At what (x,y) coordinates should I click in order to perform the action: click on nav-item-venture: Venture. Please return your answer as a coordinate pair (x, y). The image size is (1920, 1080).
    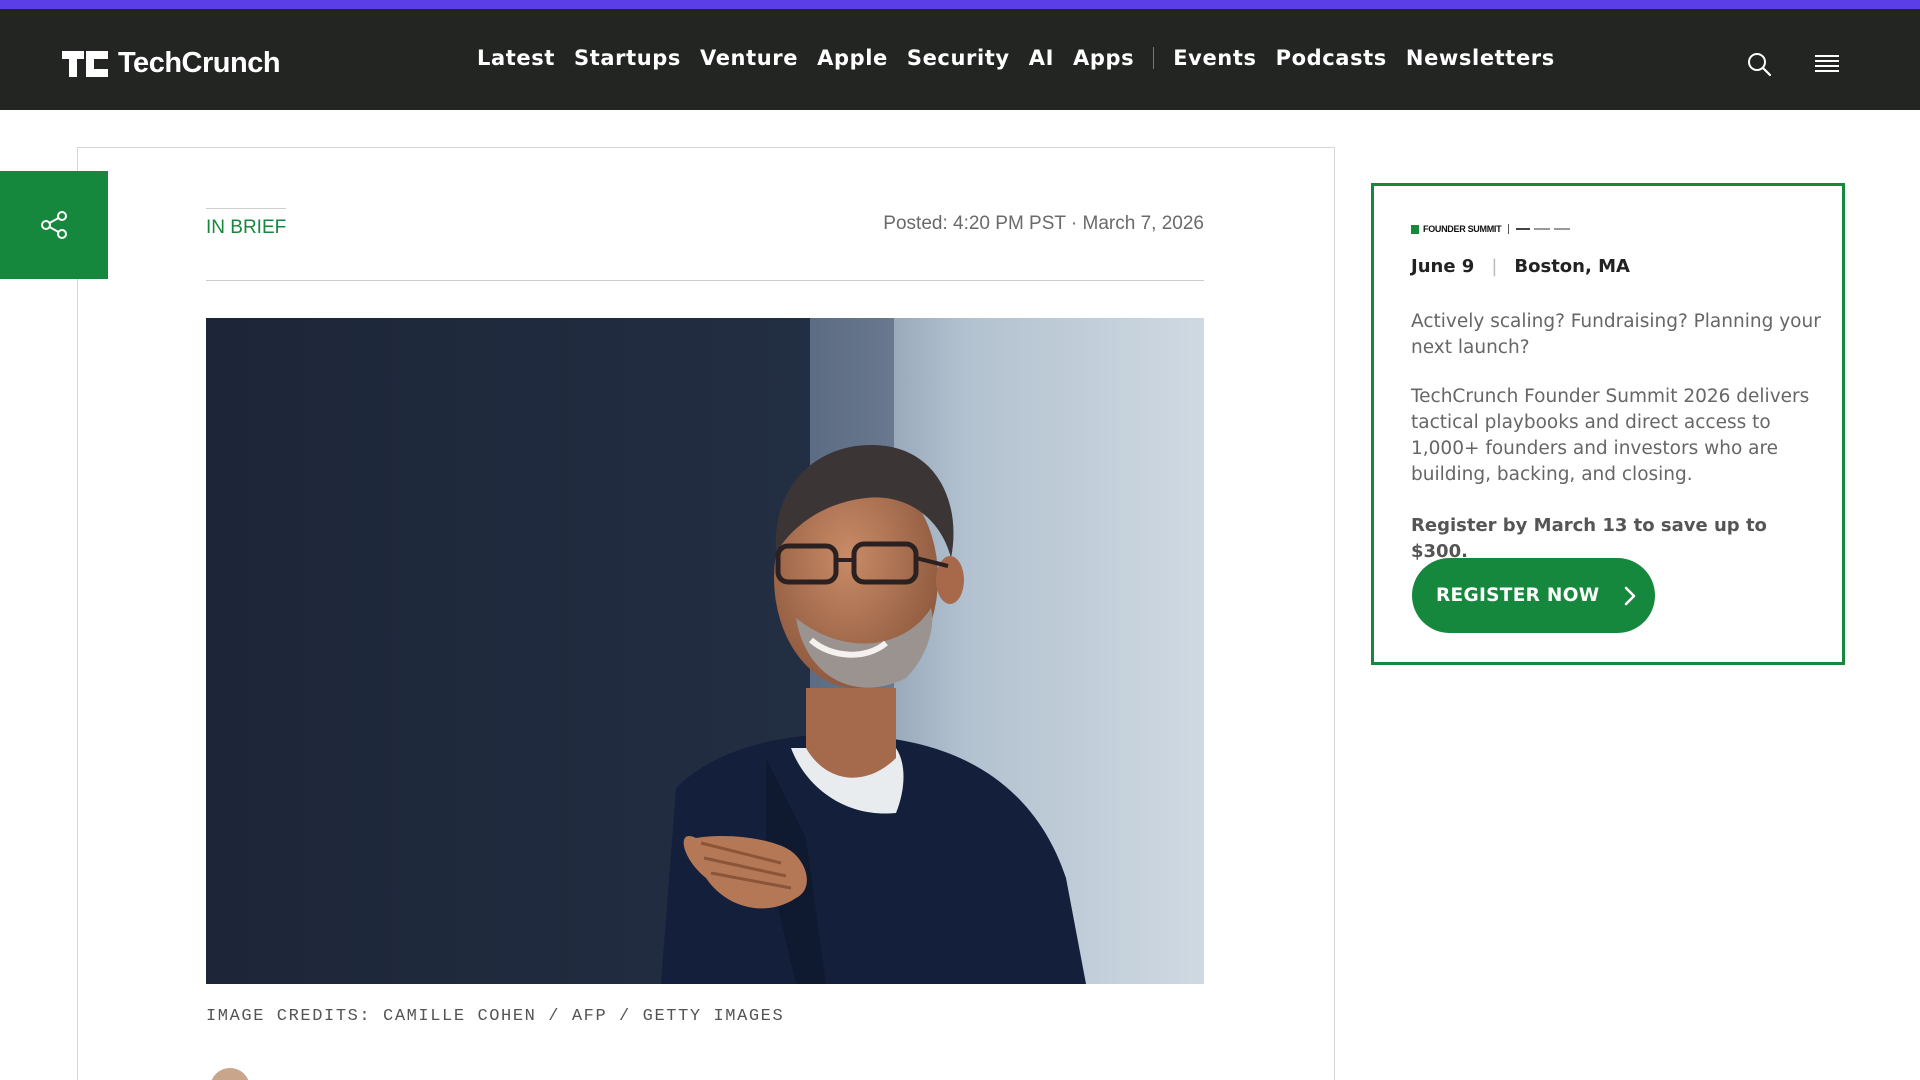
    Looking at the image, I should click on (749, 58).